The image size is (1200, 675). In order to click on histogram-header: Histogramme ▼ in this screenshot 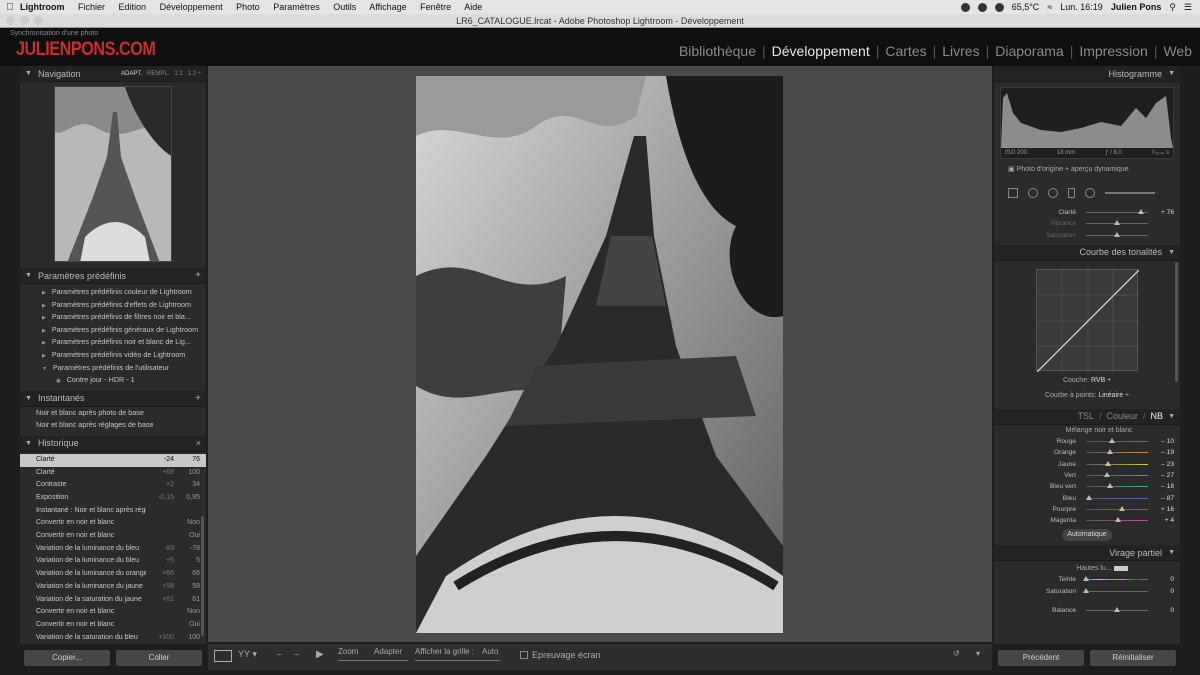, I will do `click(1087, 74)`.